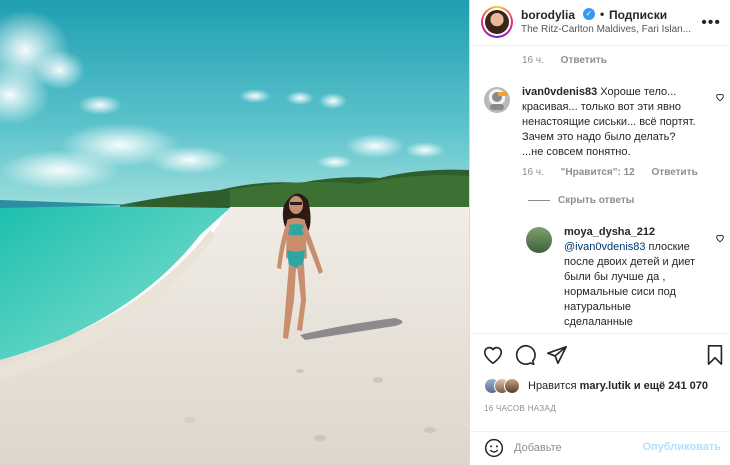 The height and width of the screenshot is (465, 730). What do you see at coordinates (520, 408) in the screenshot?
I see `post-timestamp: 16 ЧАСОВ НАЗАД` at bounding box center [520, 408].